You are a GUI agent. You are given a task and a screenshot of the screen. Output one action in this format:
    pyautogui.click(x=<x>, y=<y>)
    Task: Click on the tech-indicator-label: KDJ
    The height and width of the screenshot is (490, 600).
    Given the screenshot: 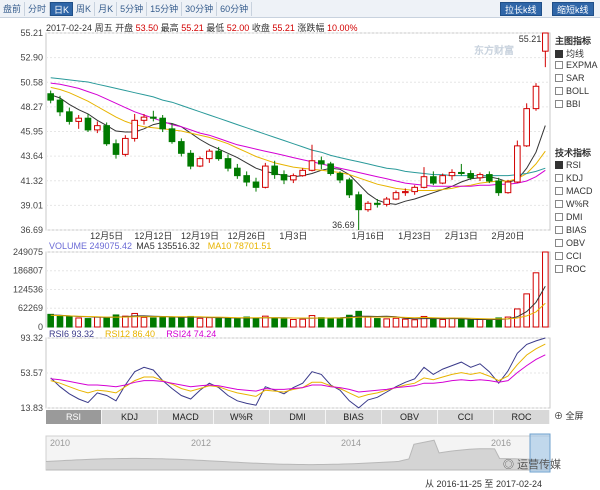 What is the action you would take?
    pyautogui.click(x=575, y=178)
    